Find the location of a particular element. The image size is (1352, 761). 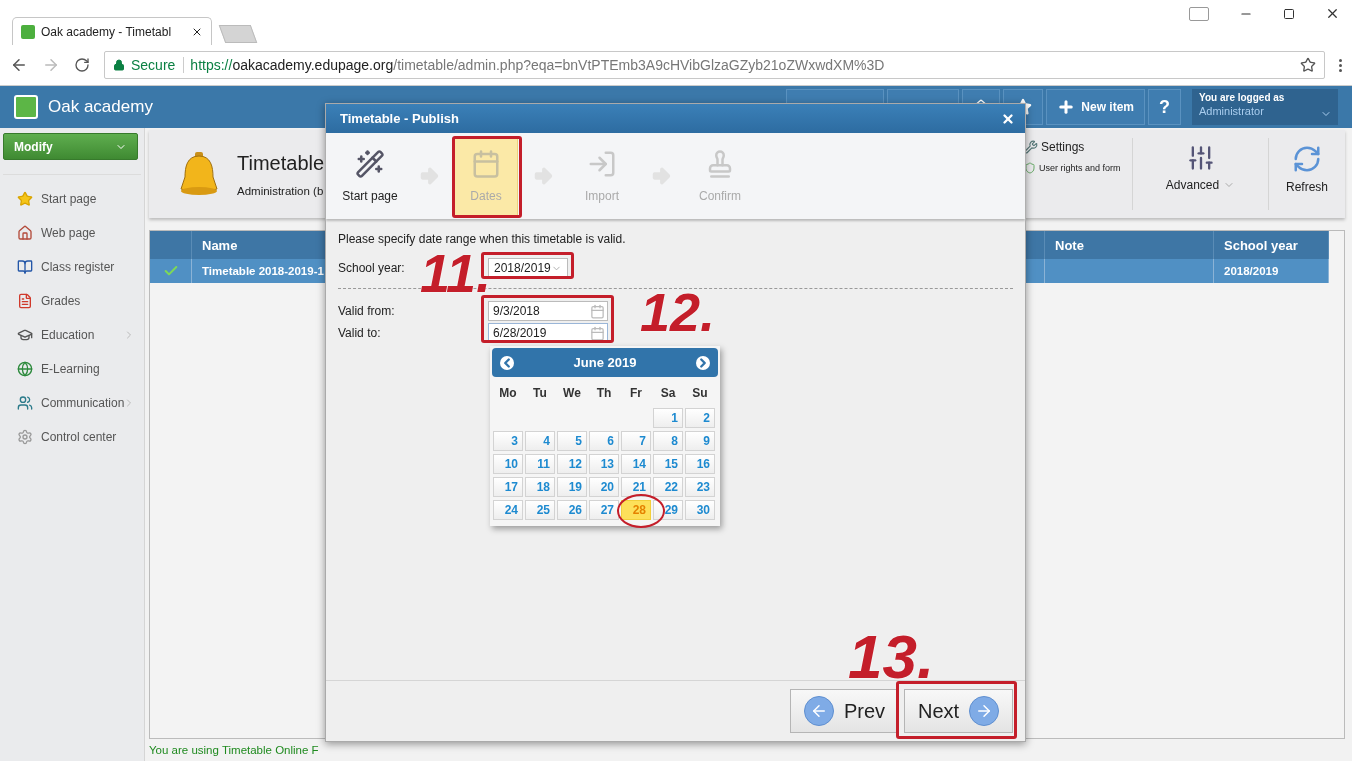

calendar-day: 12 is located at coordinates (572, 464).